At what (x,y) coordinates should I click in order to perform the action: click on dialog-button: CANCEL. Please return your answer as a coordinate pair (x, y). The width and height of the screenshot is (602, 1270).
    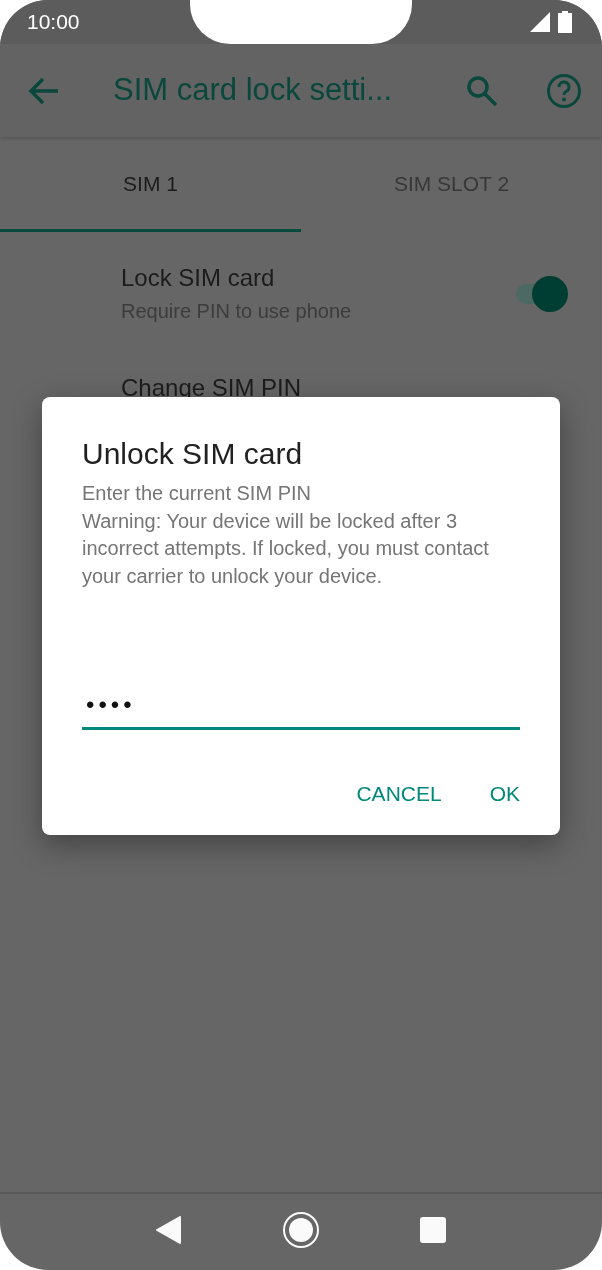
    Looking at the image, I should click on (399, 794).